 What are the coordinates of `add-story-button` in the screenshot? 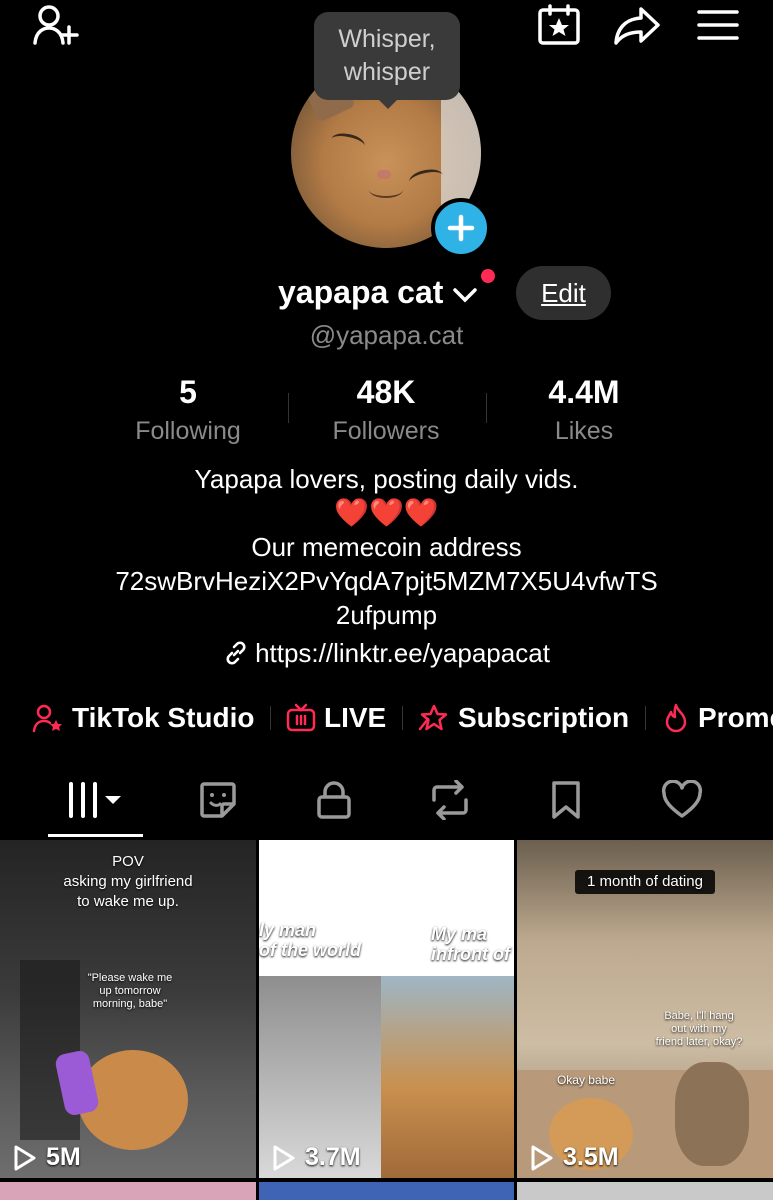 It's located at (461, 228).